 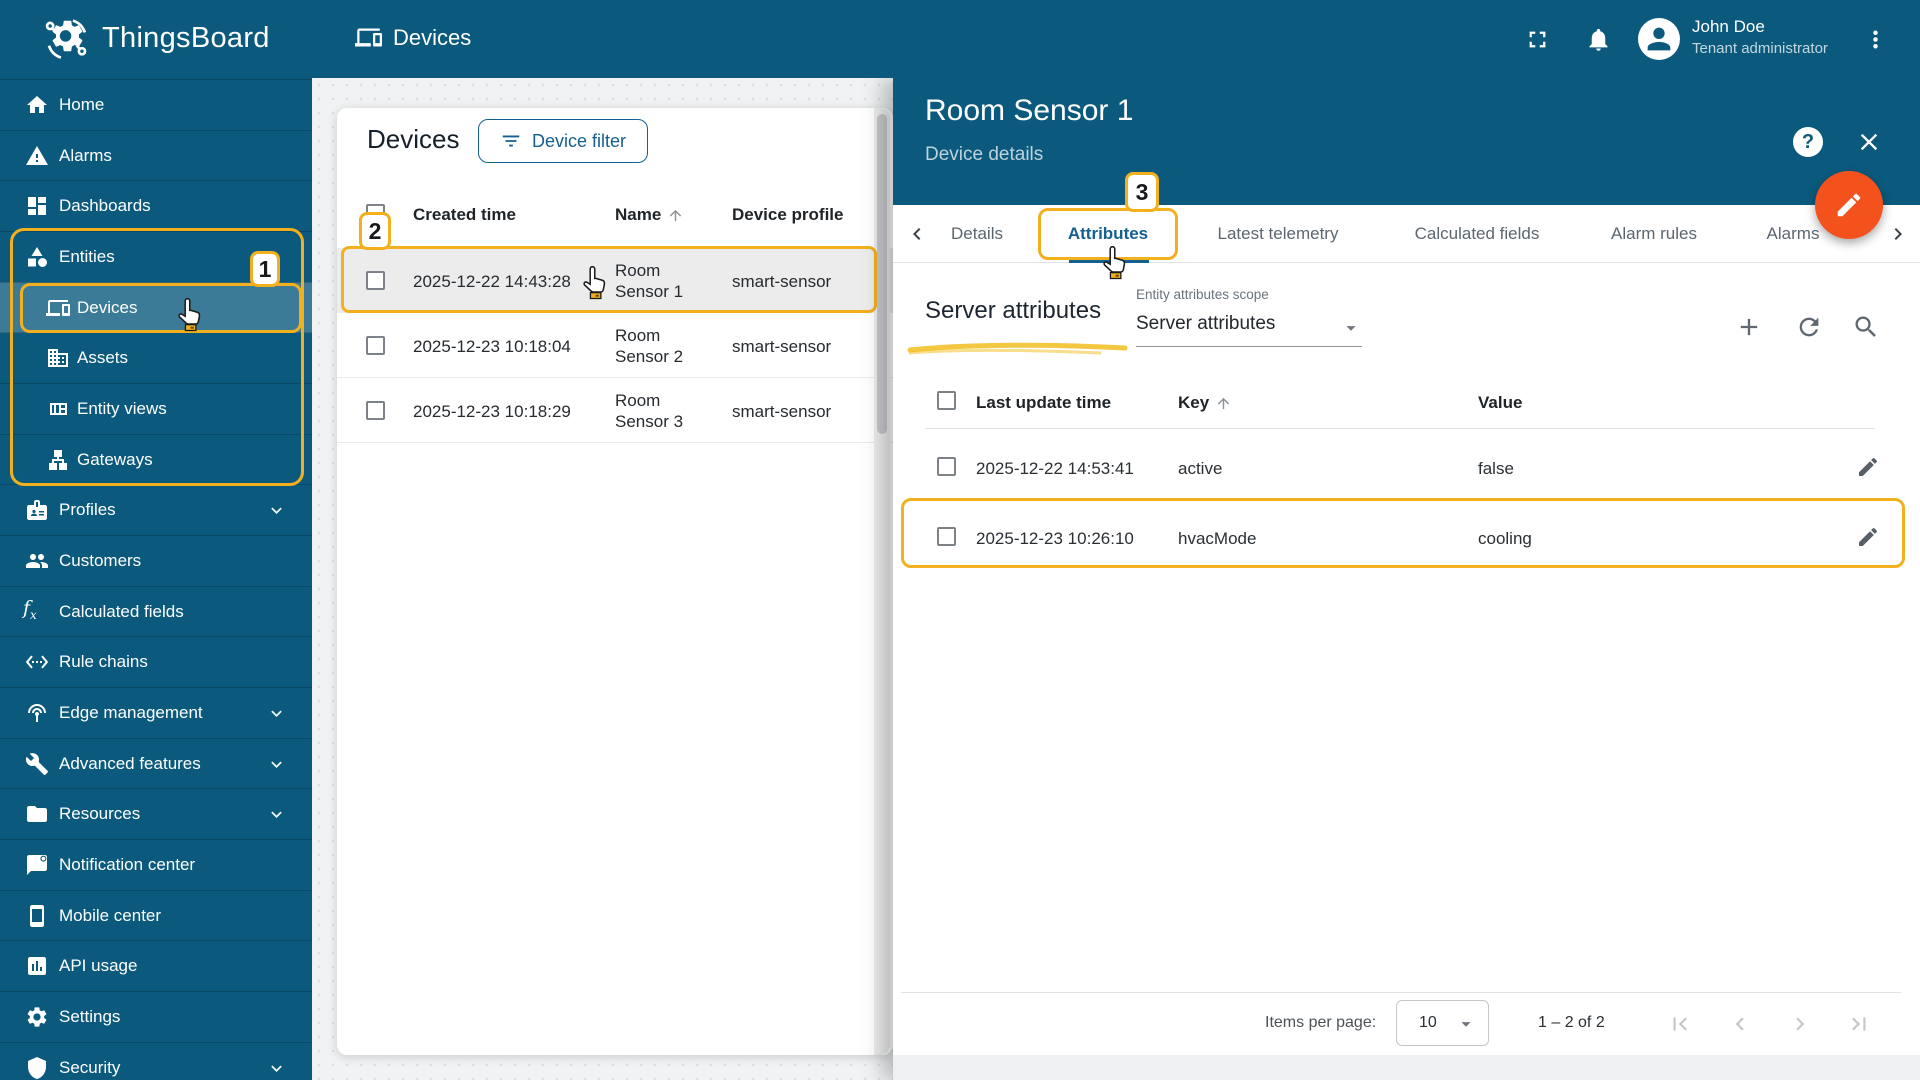 I want to click on device-name-cell: Room Sensor 2, so click(x=649, y=346).